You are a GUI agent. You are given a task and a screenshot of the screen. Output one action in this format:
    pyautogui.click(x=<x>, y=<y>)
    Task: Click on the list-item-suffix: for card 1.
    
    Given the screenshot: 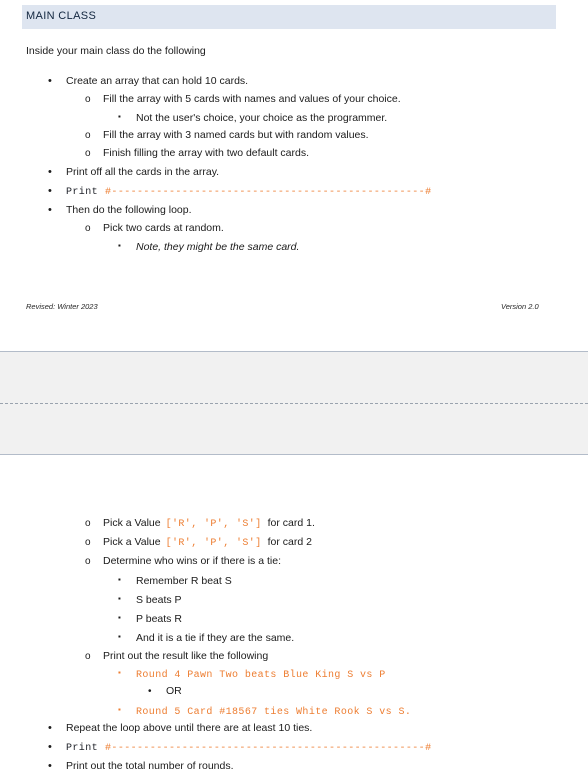 What is the action you would take?
    pyautogui.click(x=291, y=523)
    